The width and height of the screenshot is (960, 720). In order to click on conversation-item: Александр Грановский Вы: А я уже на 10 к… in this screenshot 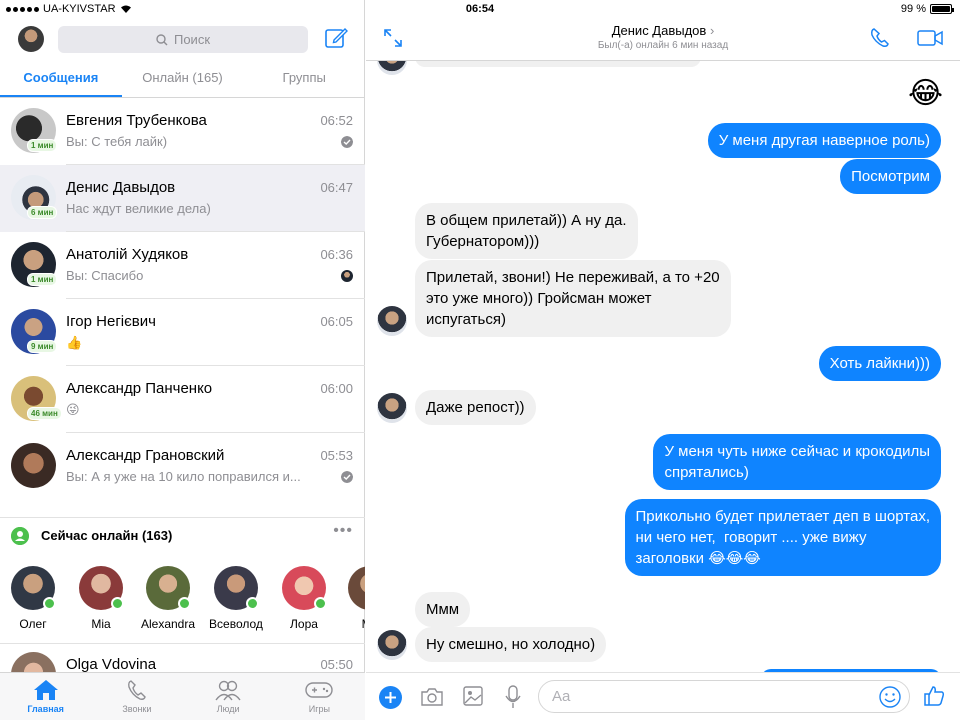, I will do `click(182, 466)`.